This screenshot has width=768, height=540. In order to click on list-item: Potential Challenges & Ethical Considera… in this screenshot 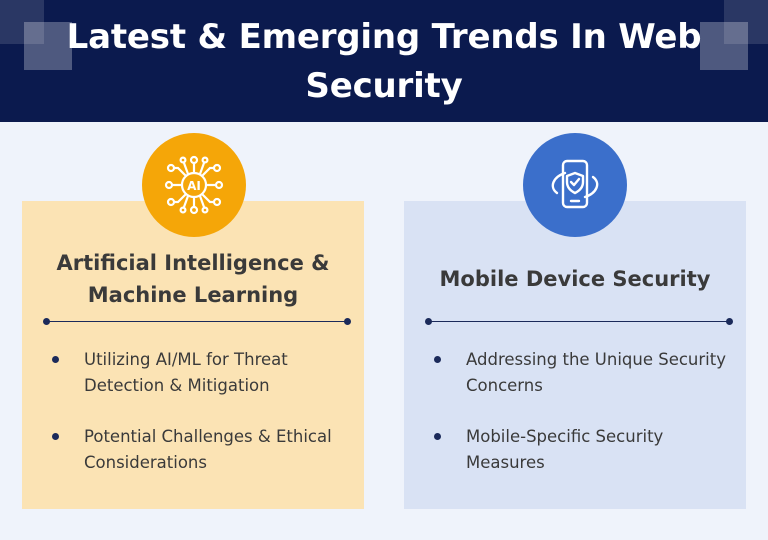, I will do `click(200, 450)`.